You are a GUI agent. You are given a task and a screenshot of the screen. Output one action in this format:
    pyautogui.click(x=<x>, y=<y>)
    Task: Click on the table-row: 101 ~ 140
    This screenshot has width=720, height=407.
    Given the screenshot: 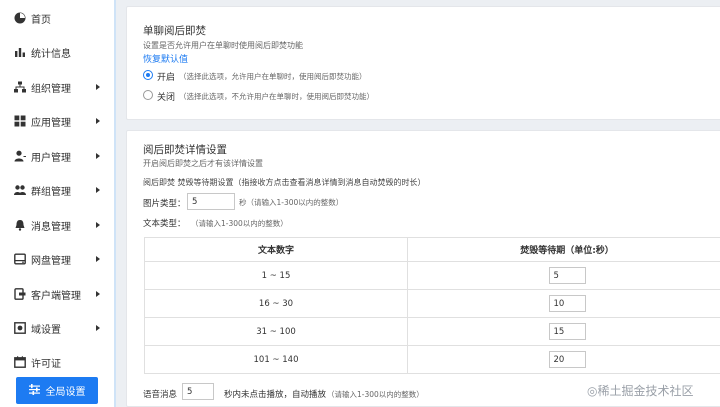 What is the action you would take?
    pyautogui.click(x=432, y=359)
    